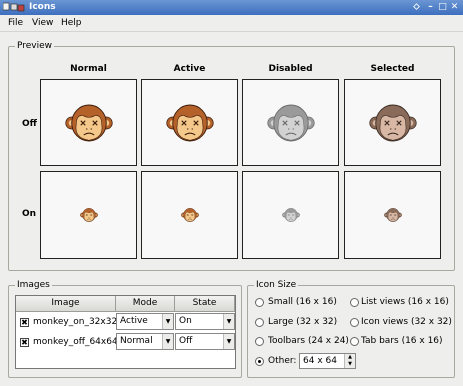  What do you see at coordinates (392, 69) in the screenshot?
I see `column-selected: Selected` at bounding box center [392, 69].